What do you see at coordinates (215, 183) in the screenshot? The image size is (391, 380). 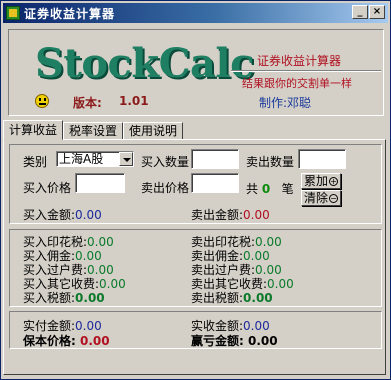 I see `sell-price-input` at bounding box center [215, 183].